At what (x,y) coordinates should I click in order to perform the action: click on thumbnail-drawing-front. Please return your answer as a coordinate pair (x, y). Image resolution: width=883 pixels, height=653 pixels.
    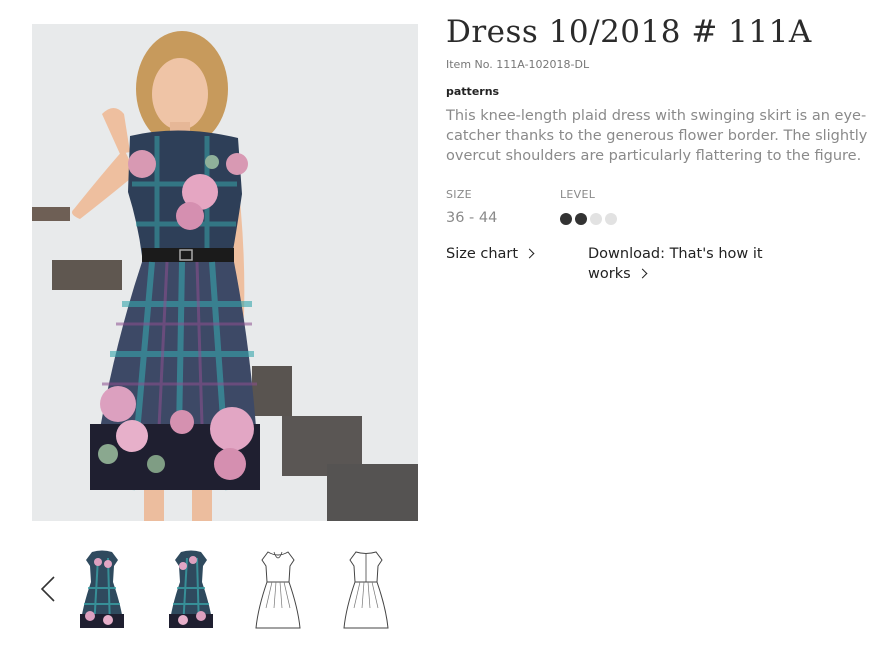
    Looking at the image, I should click on (278, 590).